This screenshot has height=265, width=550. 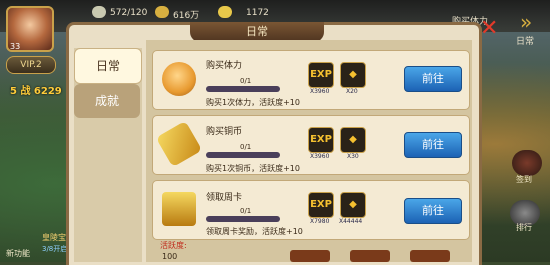 What do you see at coordinates (224, 198) in the screenshot?
I see `task-name: 领取周卡` at bounding box center [224, 198].